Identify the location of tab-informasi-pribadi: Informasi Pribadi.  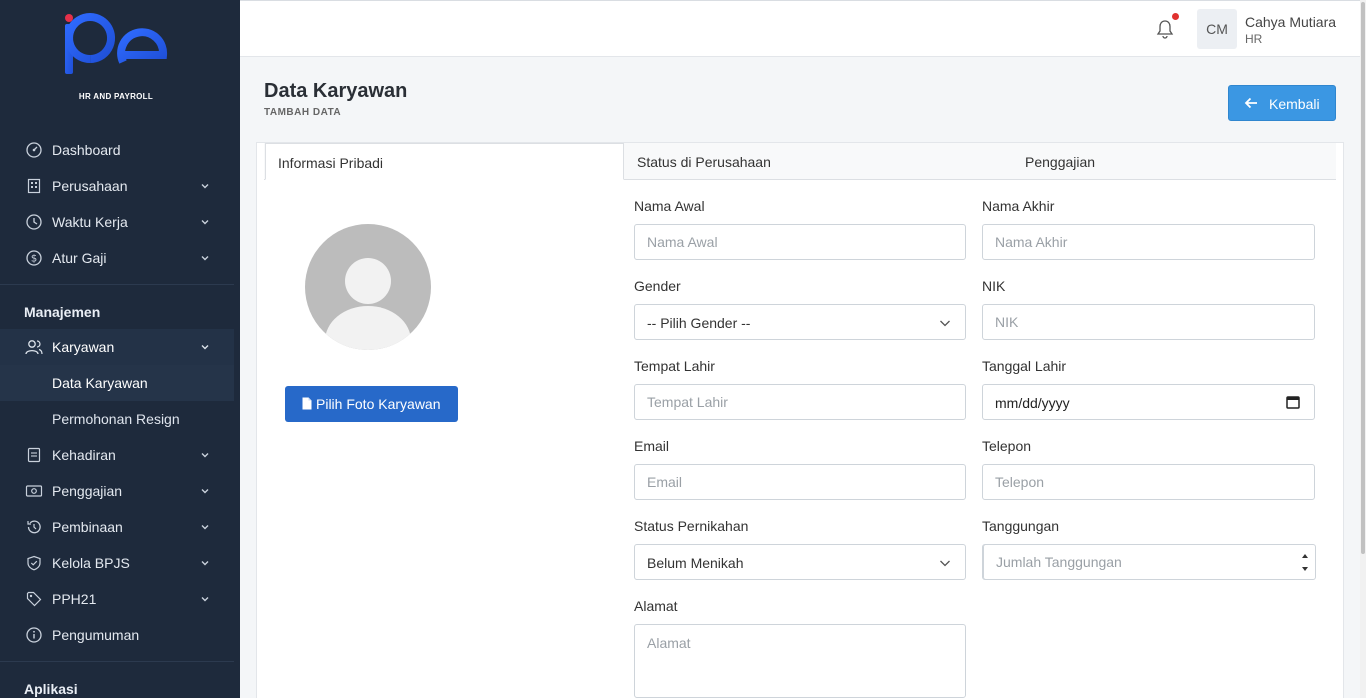
(444, 161).